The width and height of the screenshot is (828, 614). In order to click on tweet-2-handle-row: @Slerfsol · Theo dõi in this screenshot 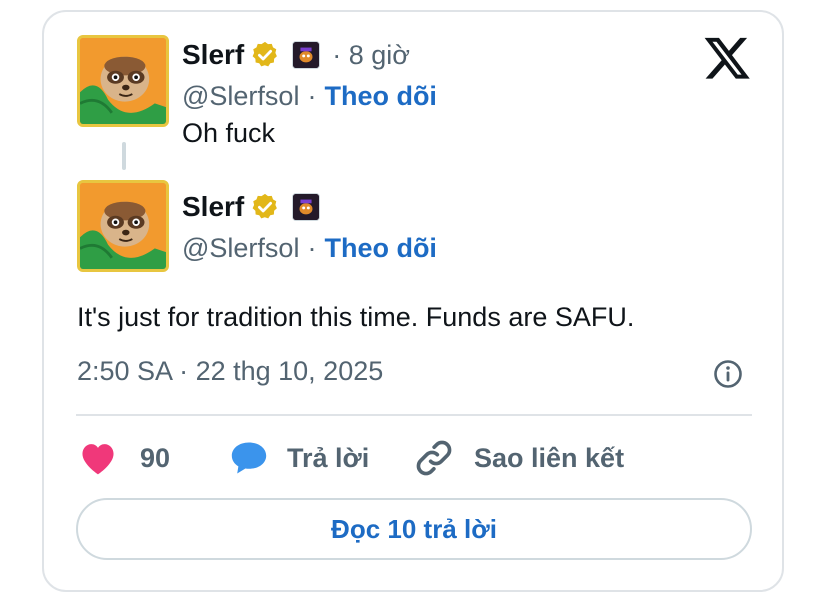, I will do `click(309, 248)`.